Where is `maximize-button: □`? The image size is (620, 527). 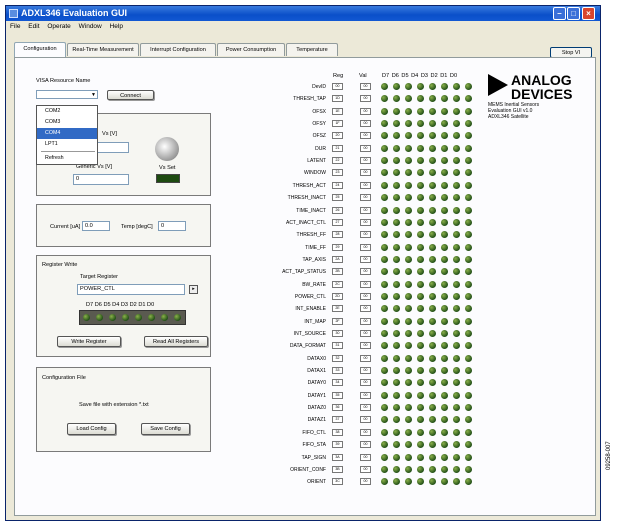 maximize-button: □ is located at coordinates (573, 13).